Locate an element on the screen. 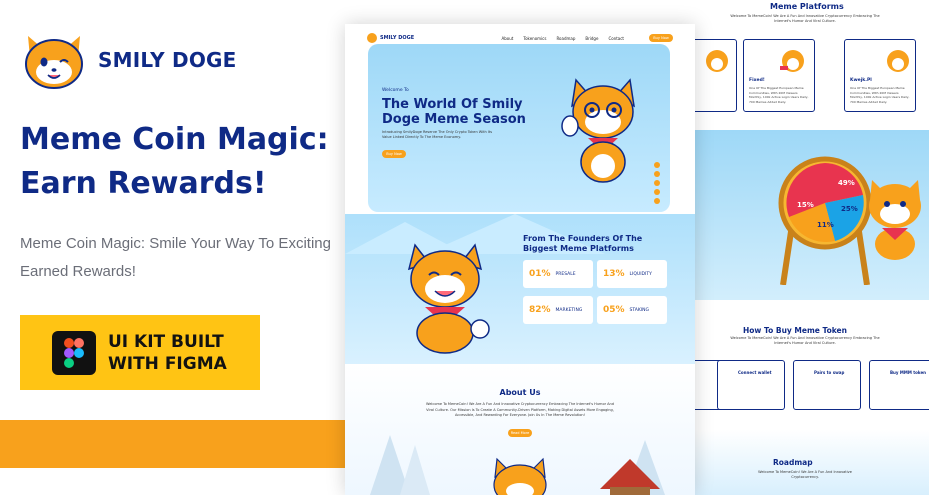  stat-label: MARKETING is located at coordinates (569, 310).